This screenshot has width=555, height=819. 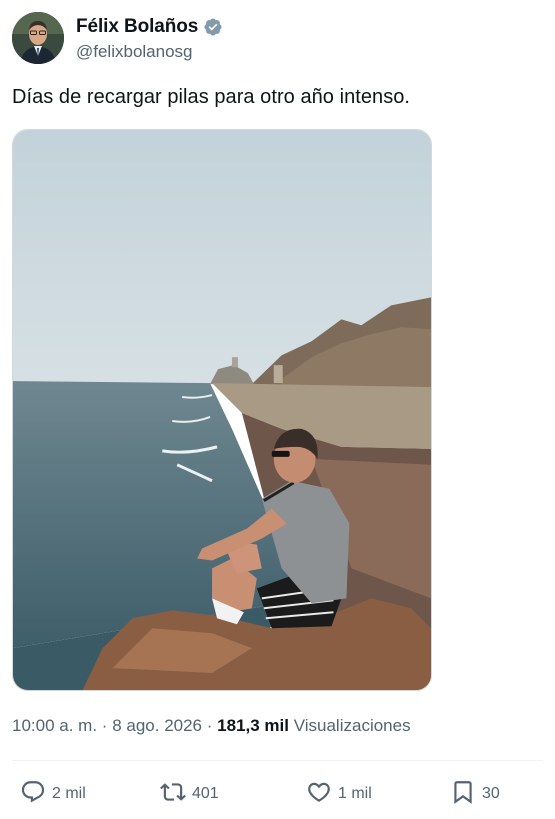 What do you see at coordinates (38, 38) in the screenshot?
I see `avatar` at bounding box center [38, 38].